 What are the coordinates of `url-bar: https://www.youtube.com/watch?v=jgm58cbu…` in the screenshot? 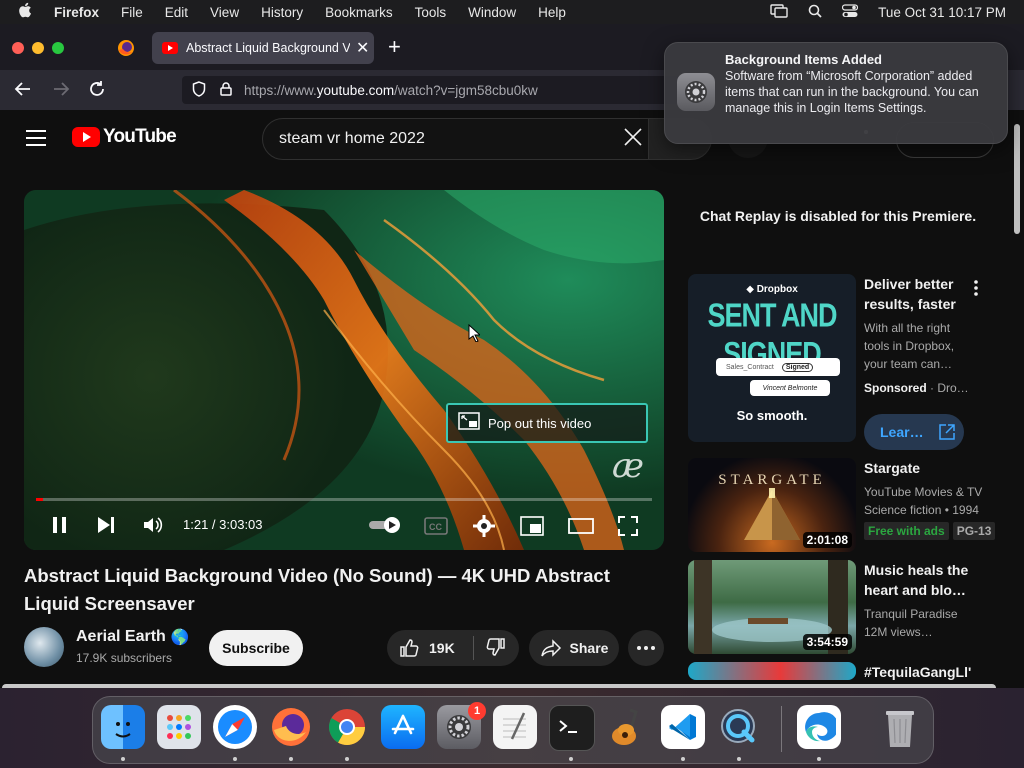 It's located at (442, 90).